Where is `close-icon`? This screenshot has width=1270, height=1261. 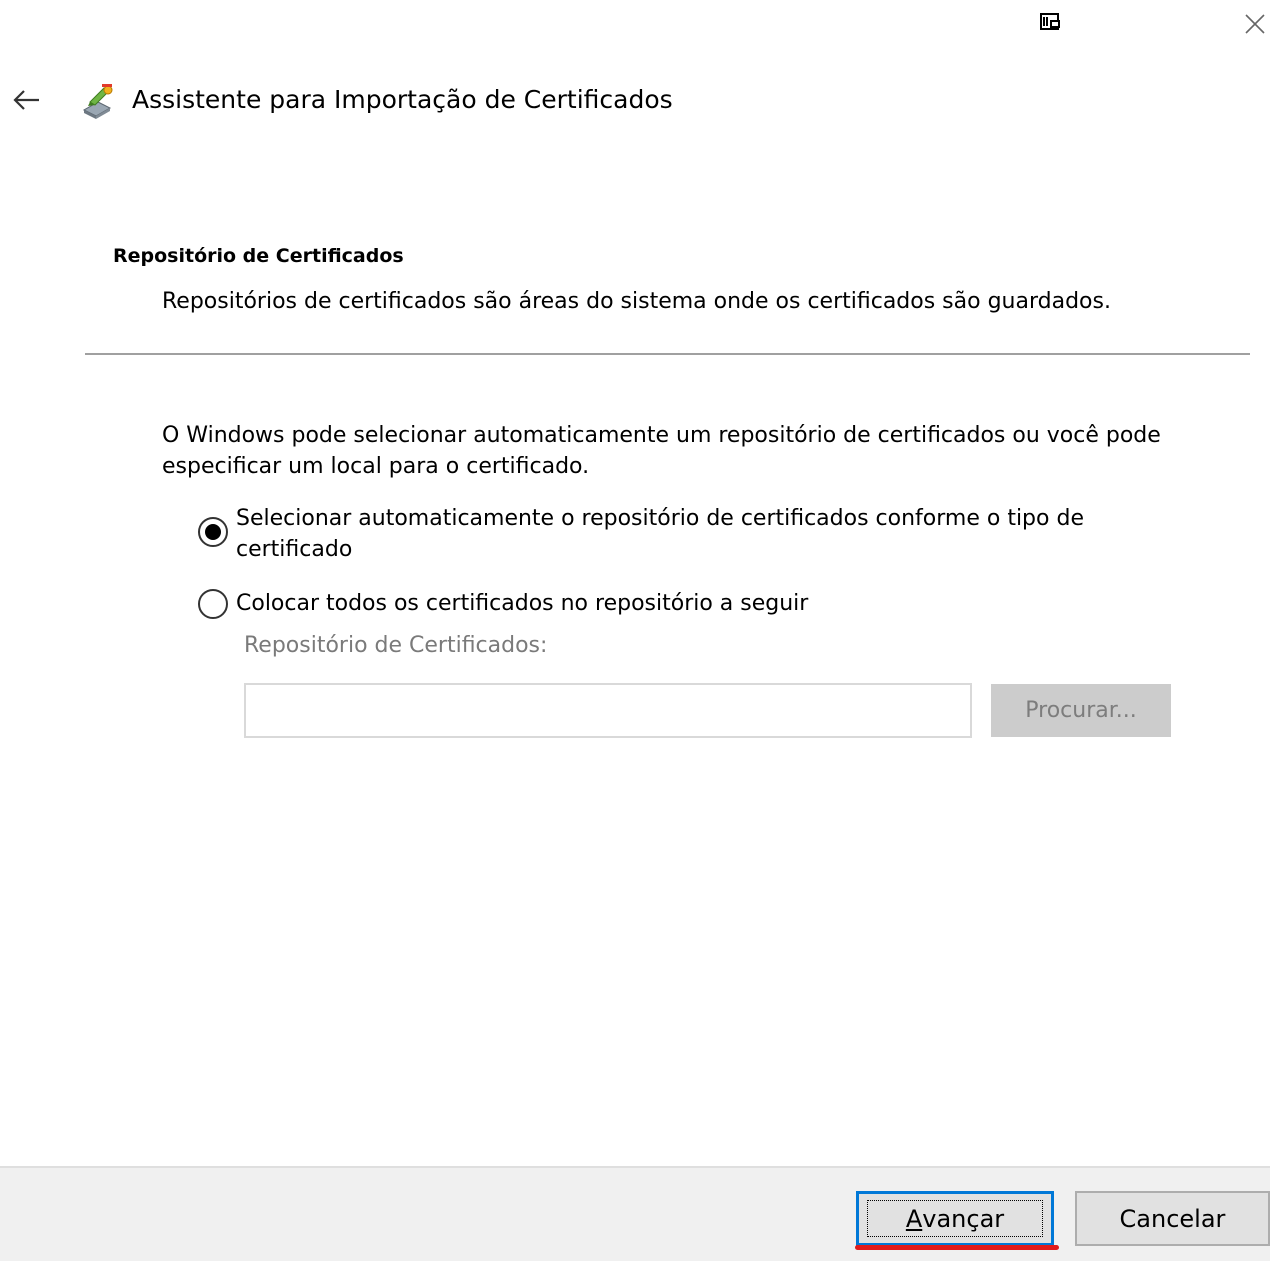
close-icon is located at coordinates (1255, 24).